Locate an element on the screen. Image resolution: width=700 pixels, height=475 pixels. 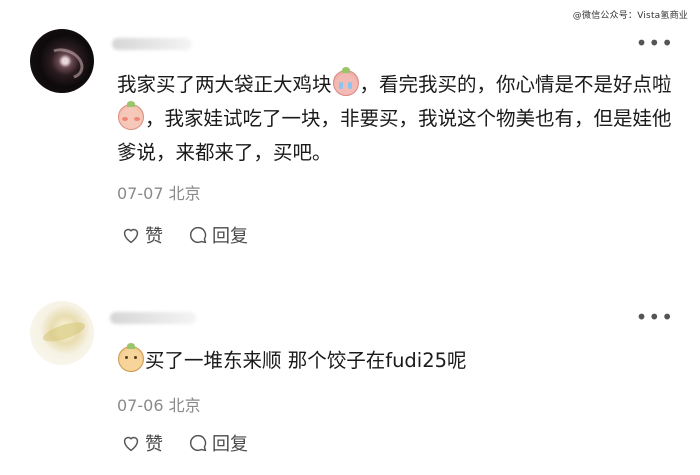
comment-text-part: ，看完我买的，你心情是不是好点啦 is located at coordinates (515, 84).